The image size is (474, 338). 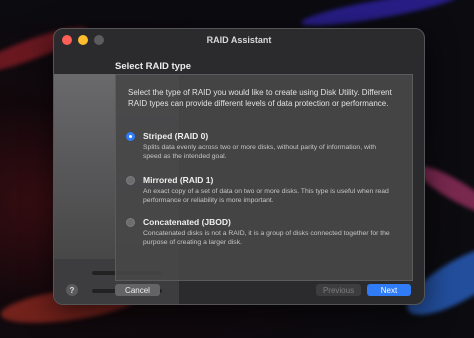 What do you see at coordinates (176, 136) in the screenshot?
I see `option-title: Striped (RAID 0)` at bounding box center [176, 136].